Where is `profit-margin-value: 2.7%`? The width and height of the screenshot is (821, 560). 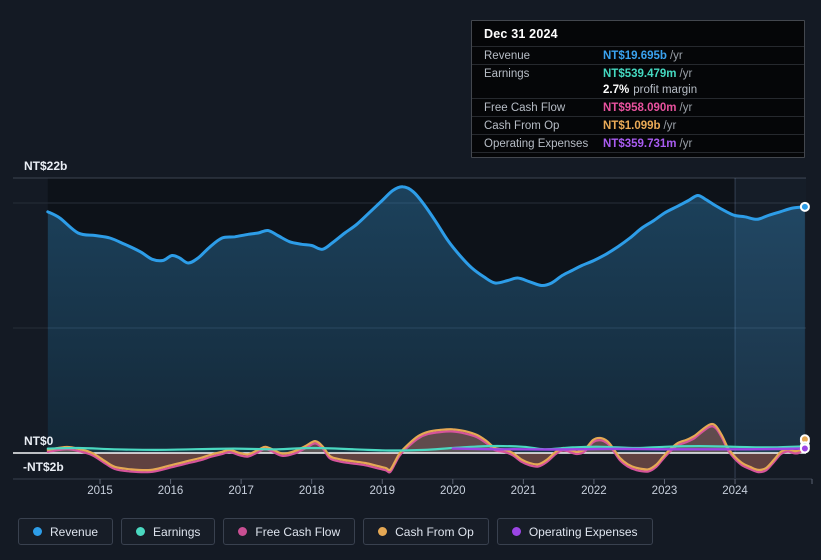 profit-margin-value: 2.7% is located at coordinates (616, 90).